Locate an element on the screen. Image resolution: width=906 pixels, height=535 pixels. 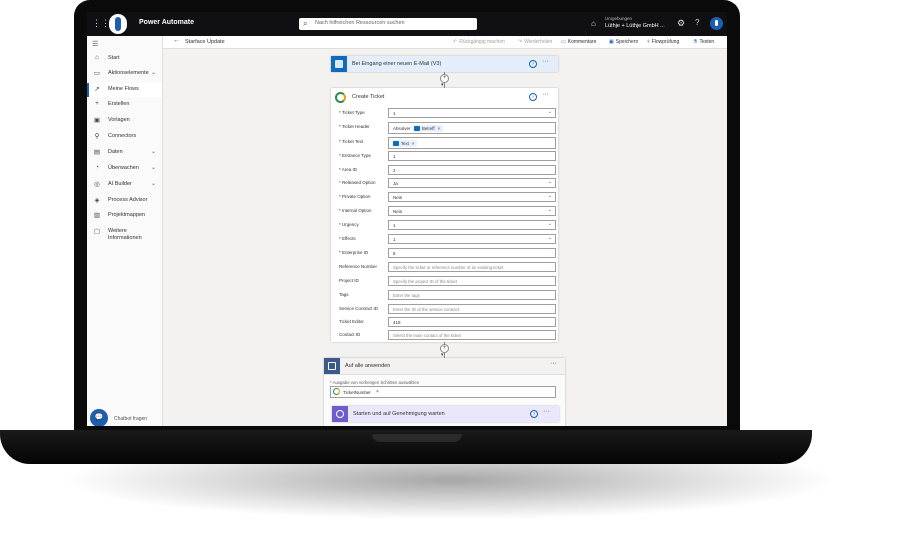
back-arrow-icon: ← is located at coordinates (176, 40).